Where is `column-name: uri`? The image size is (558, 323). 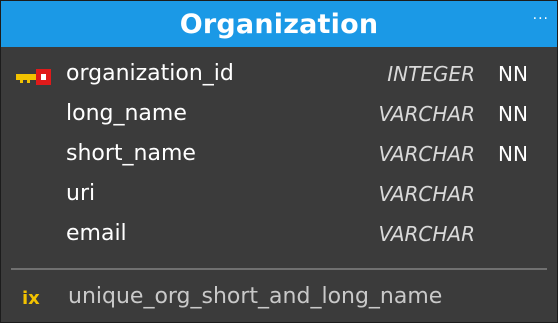 column-name: uri is located at coordinates (81, 193).